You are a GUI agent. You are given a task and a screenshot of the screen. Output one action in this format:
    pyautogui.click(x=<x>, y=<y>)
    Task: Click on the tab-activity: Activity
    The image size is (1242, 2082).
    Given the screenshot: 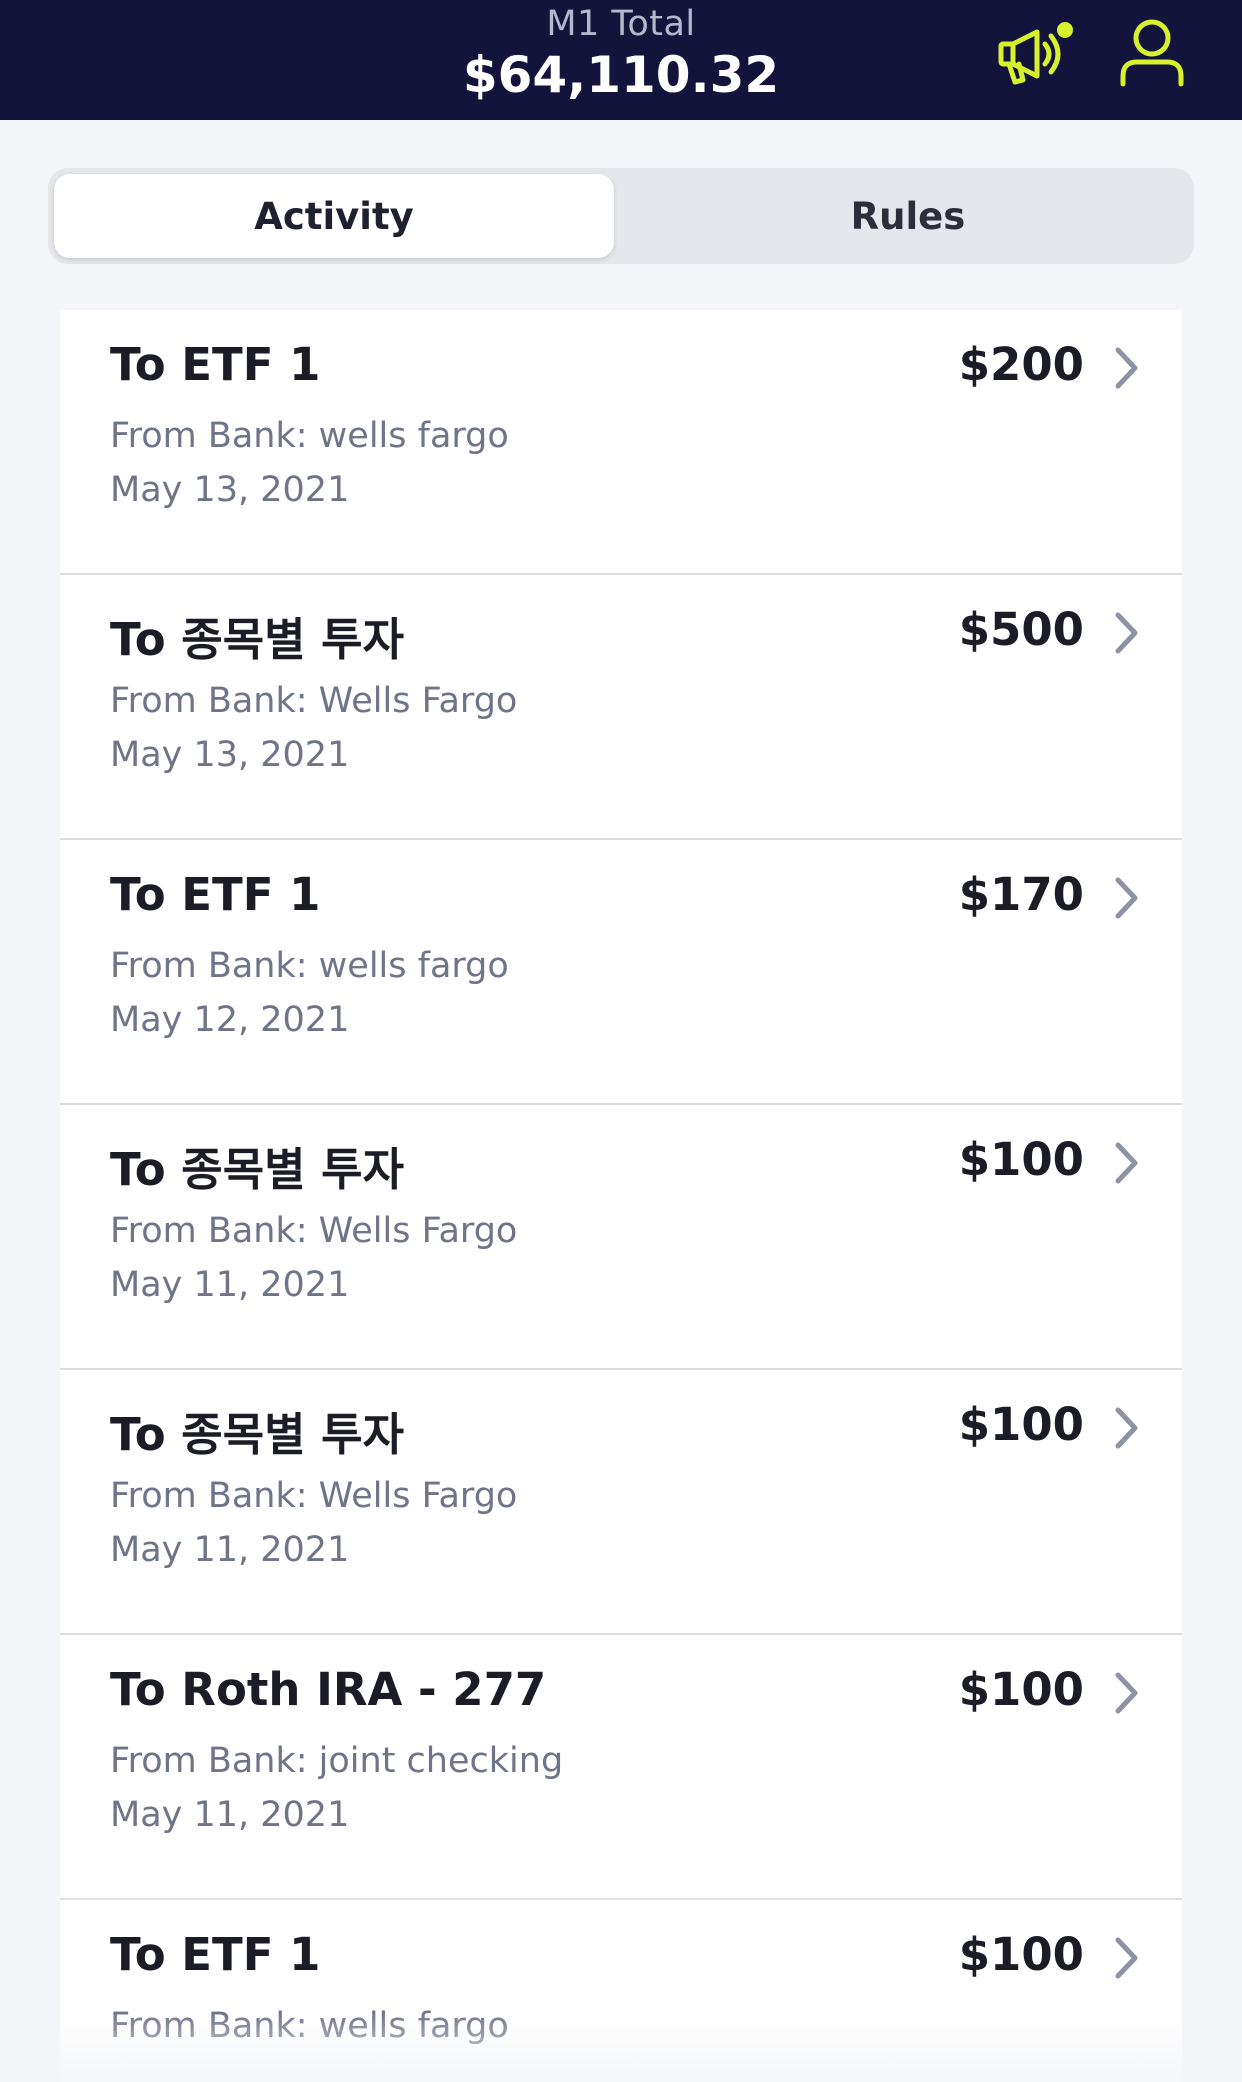 What is the action you would take?
    pyautogui.click(x=334, y=216)
    